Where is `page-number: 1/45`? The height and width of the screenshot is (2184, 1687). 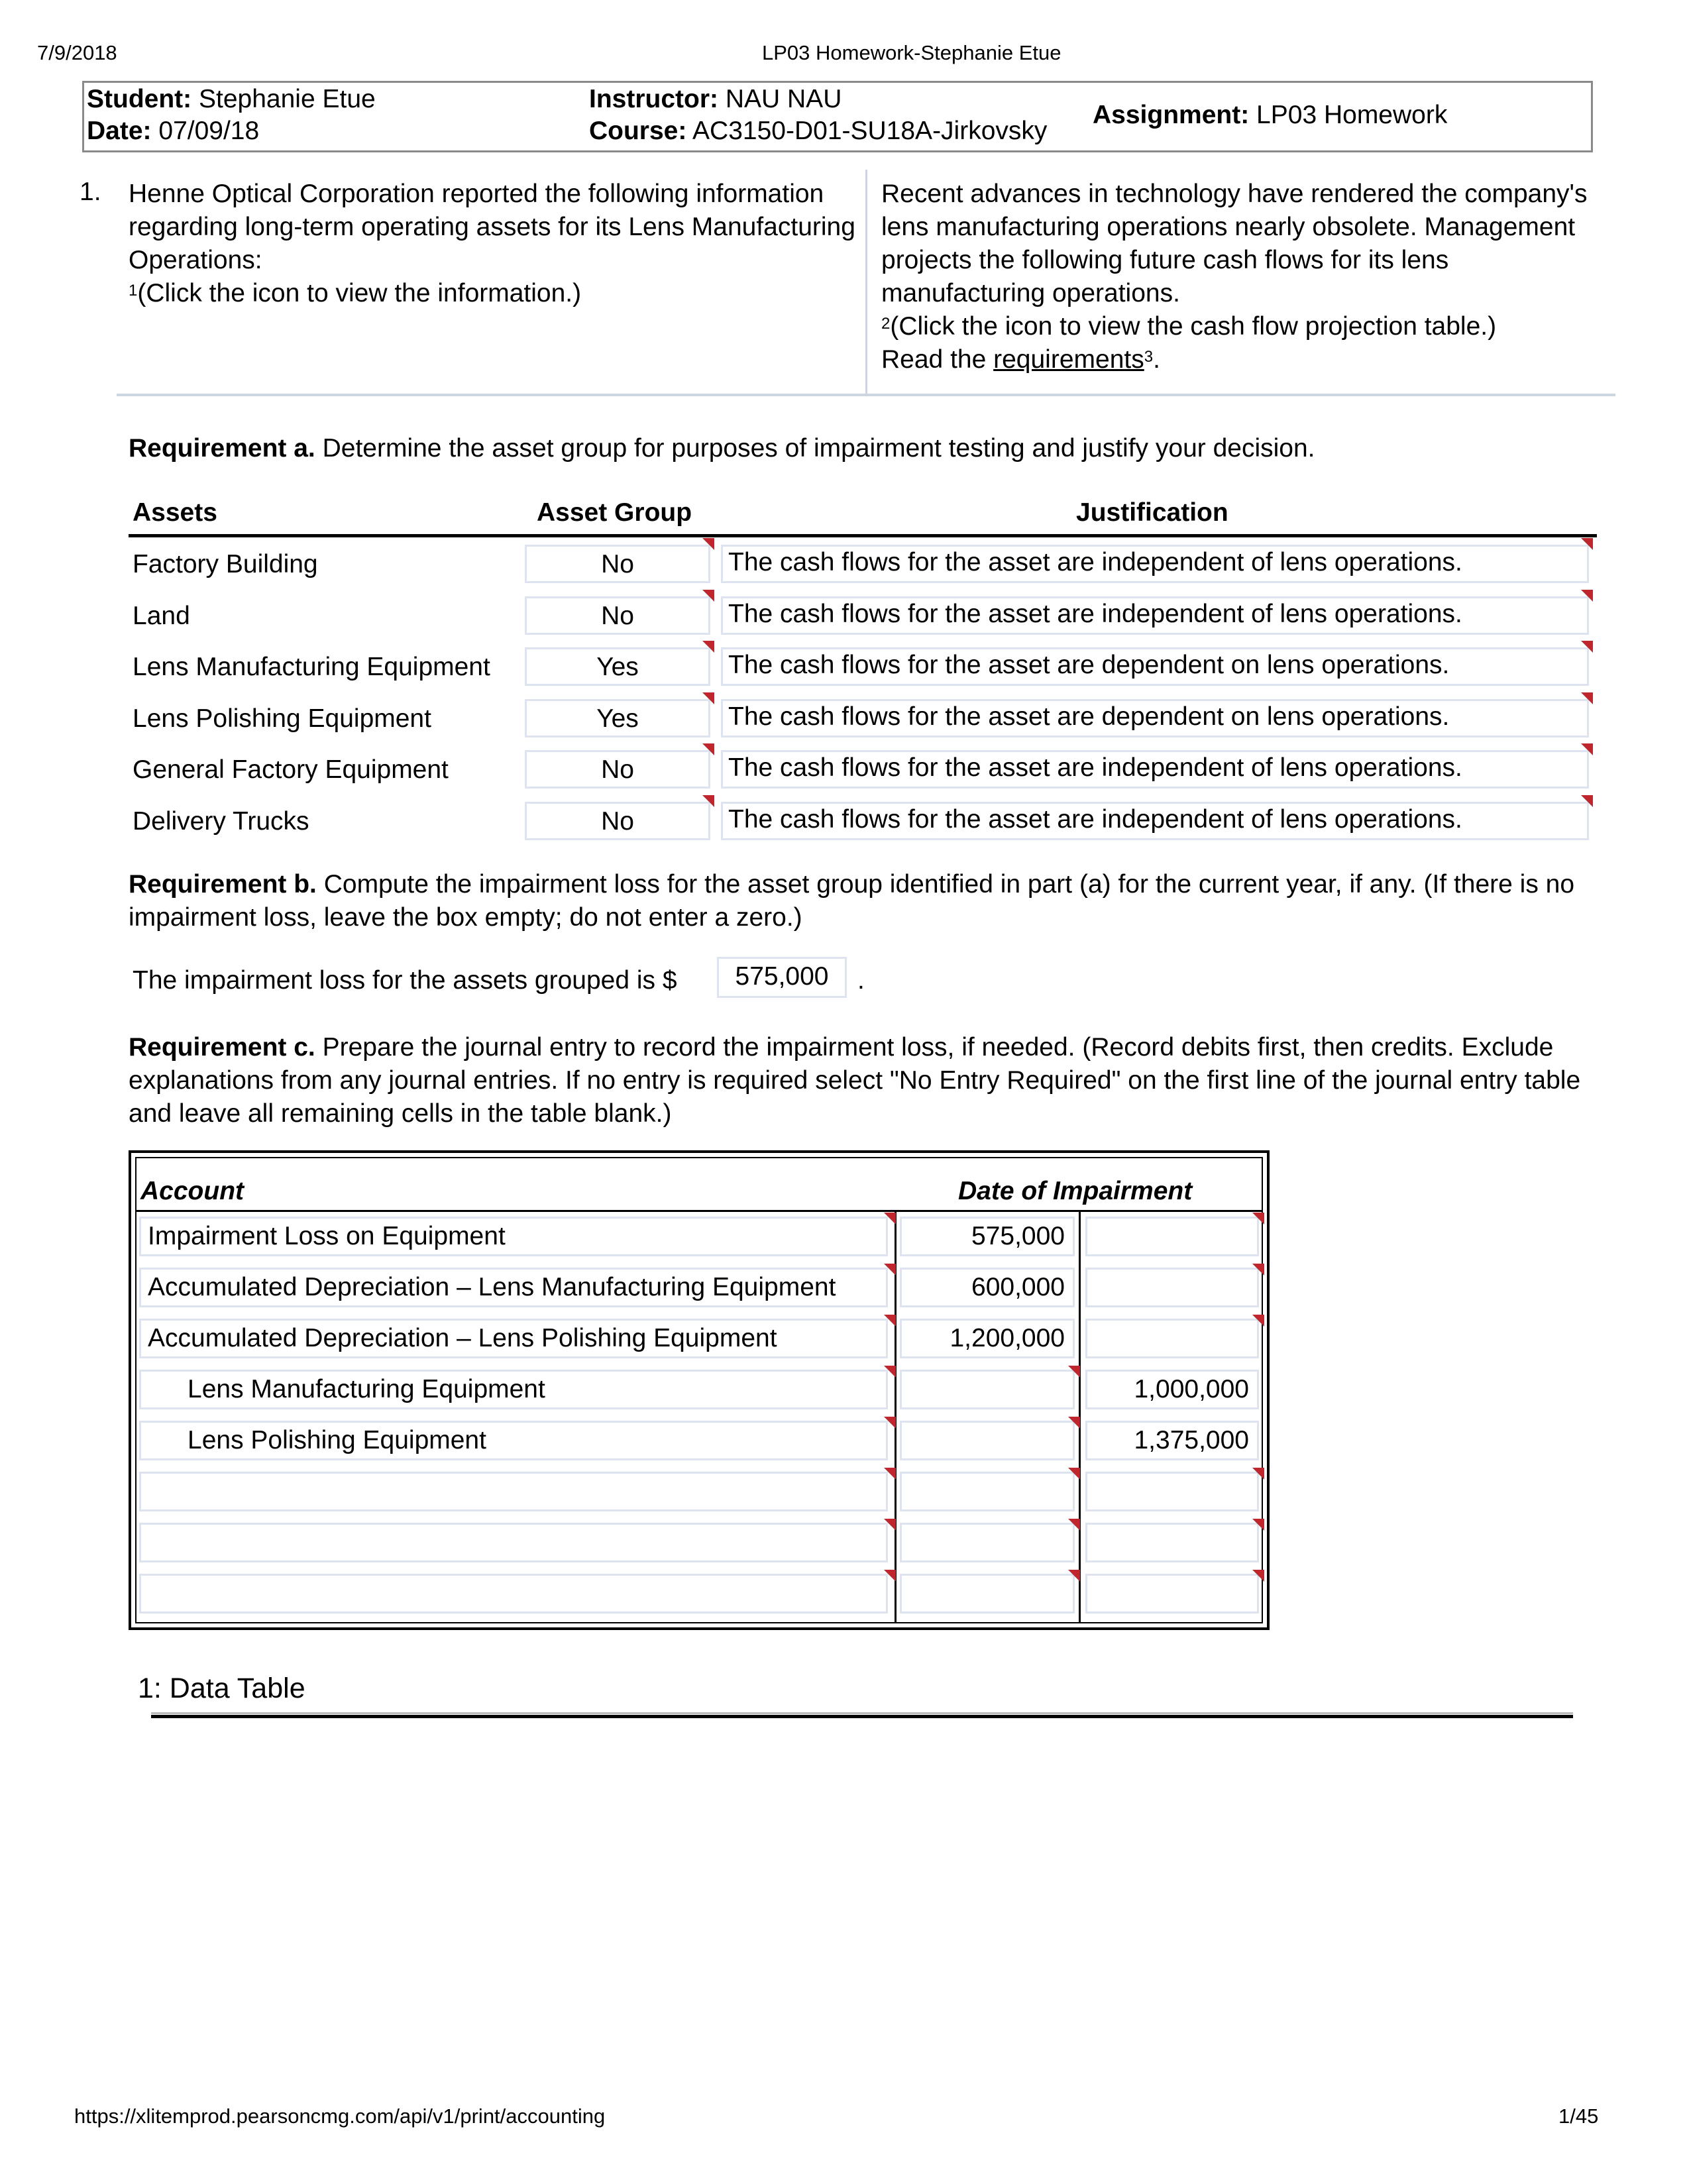 page-number: 1/45 is located at coordinates (1578, 2116).